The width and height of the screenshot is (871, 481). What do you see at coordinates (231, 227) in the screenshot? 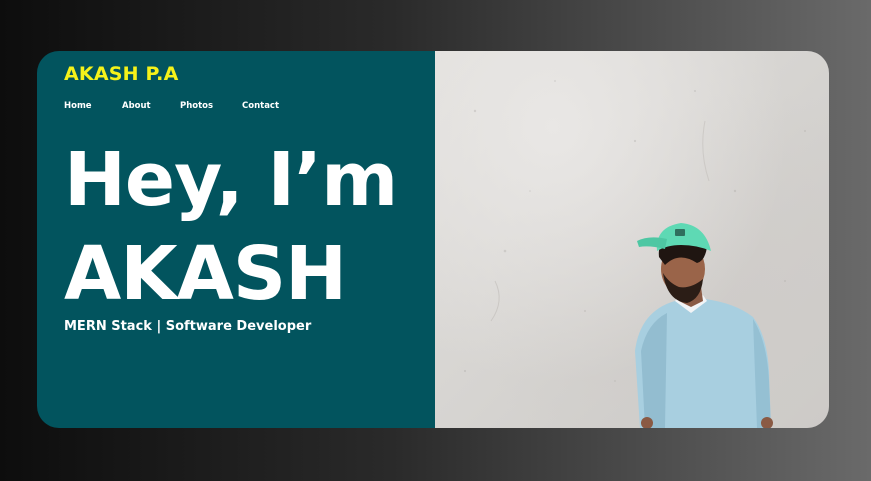
I see `hero-heading: Hey, I’m AKASH` at bounding box center [231, 227].